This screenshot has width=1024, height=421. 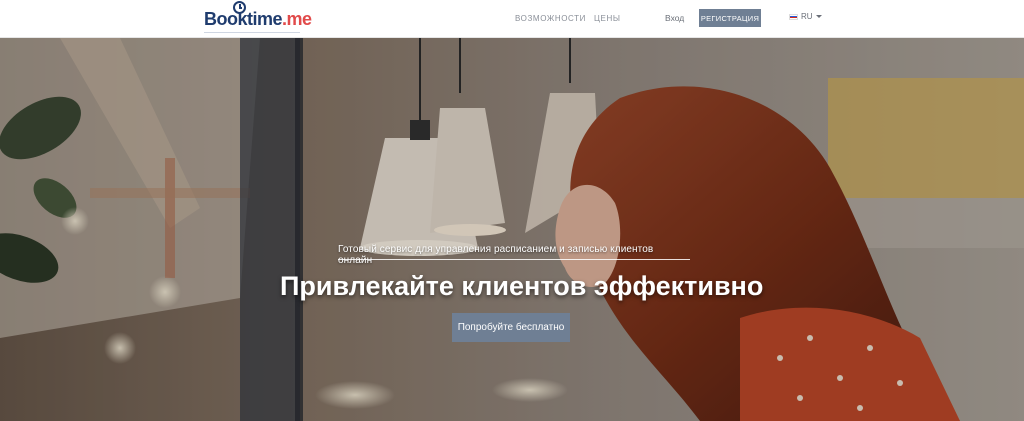 I want to click on register-button: РЕГИСТРАЦИЯ, so click(x=730, y=18).